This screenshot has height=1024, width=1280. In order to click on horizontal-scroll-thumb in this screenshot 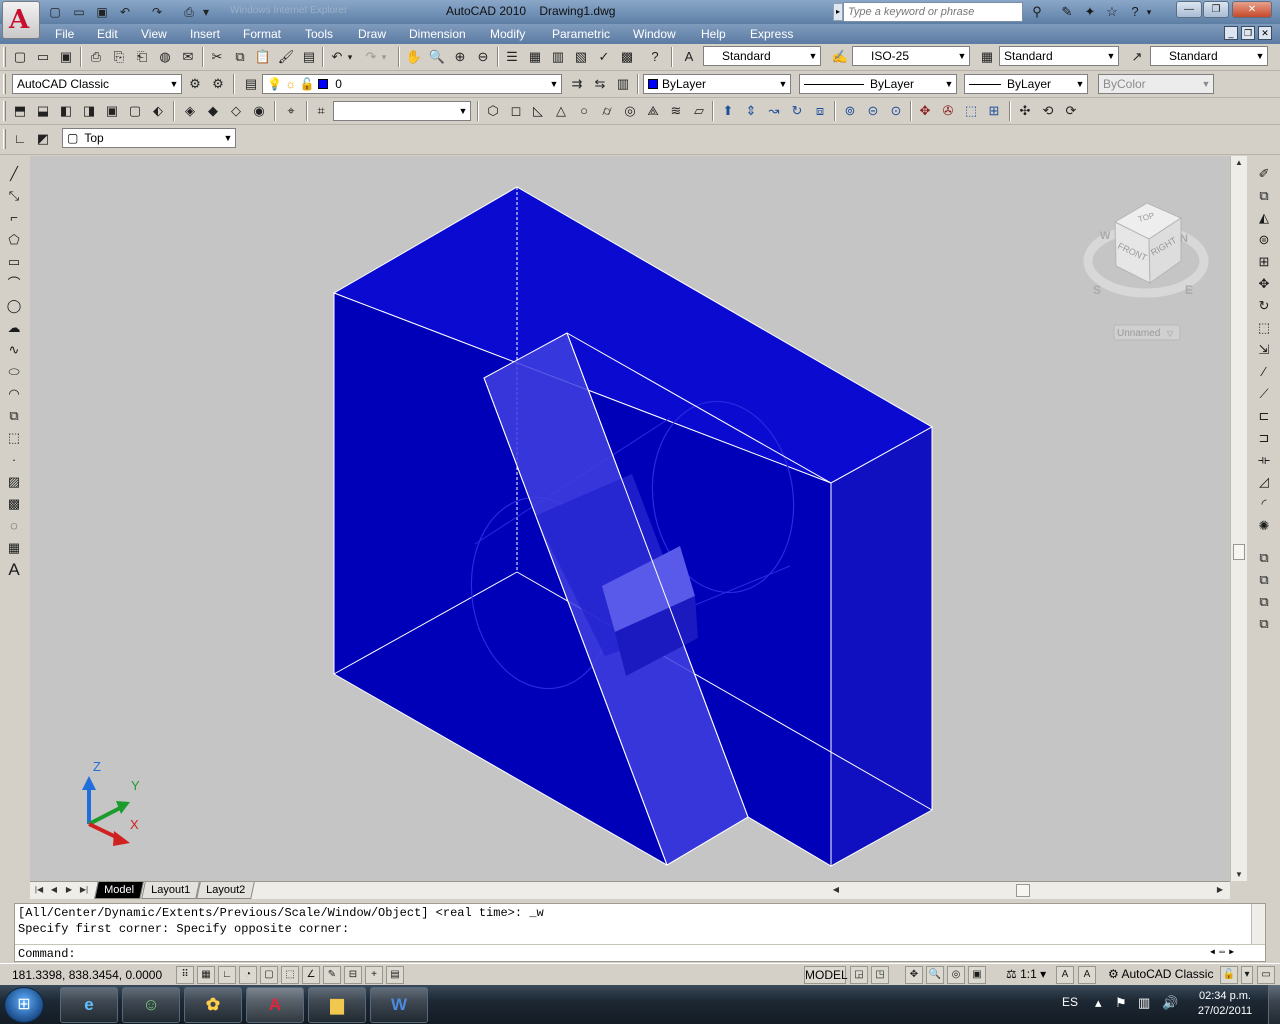, I will do `click(1023, 890)`.